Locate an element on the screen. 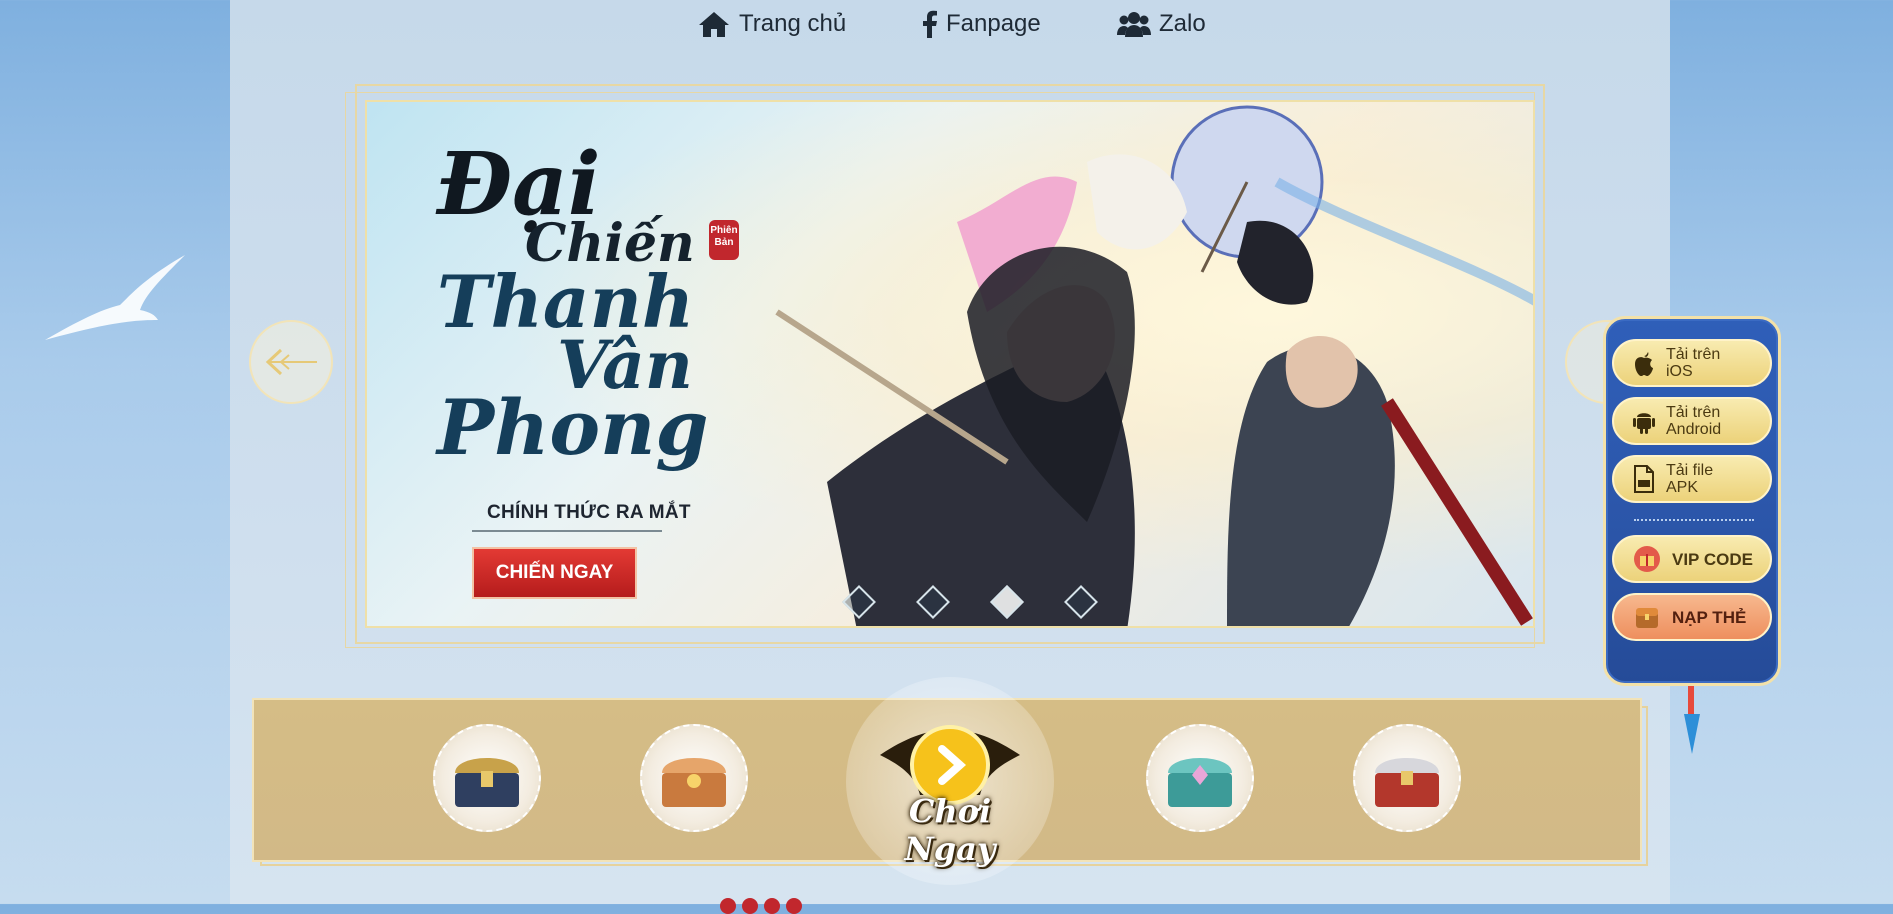 The height and width of the screenshot is (914, 1893). logo-line-5: Phong is located at coordinates (573, 427).